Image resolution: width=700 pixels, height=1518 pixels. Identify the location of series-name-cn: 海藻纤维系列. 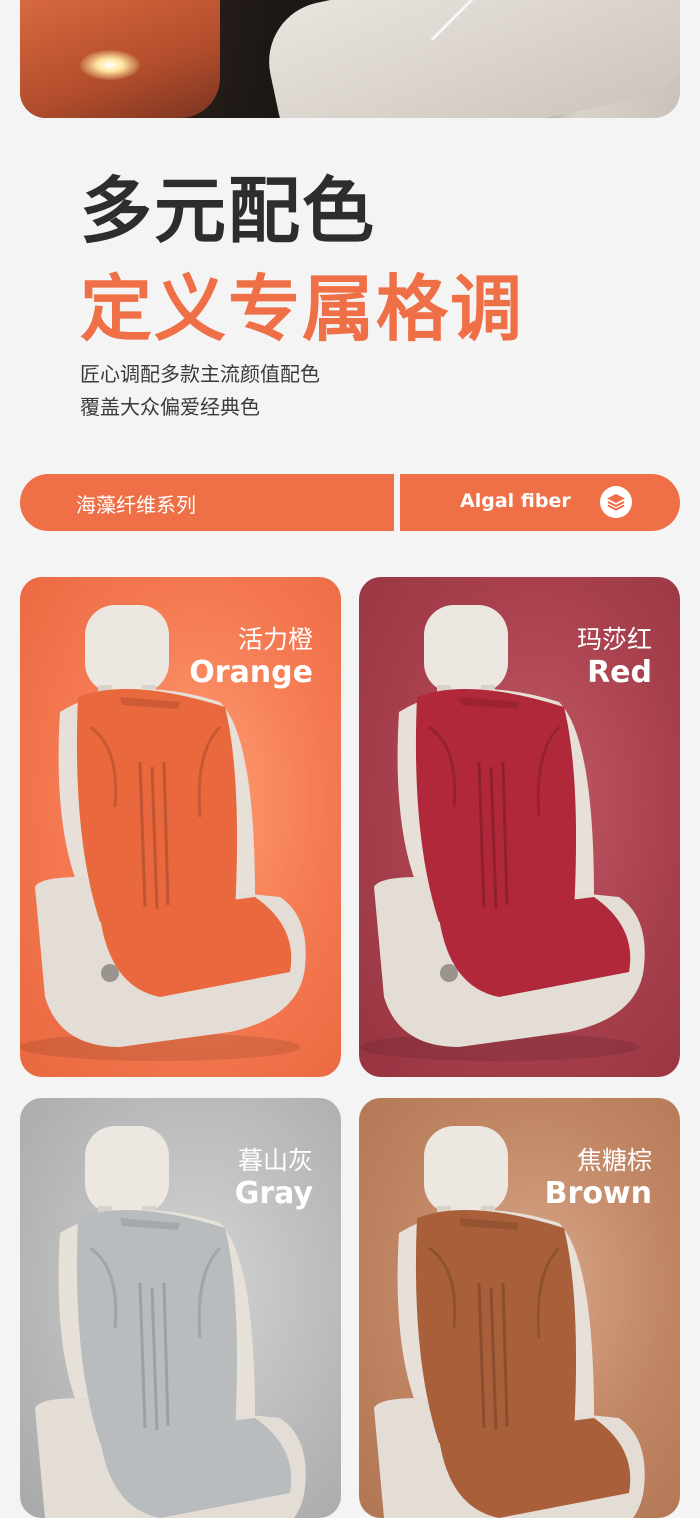
(136, 505).